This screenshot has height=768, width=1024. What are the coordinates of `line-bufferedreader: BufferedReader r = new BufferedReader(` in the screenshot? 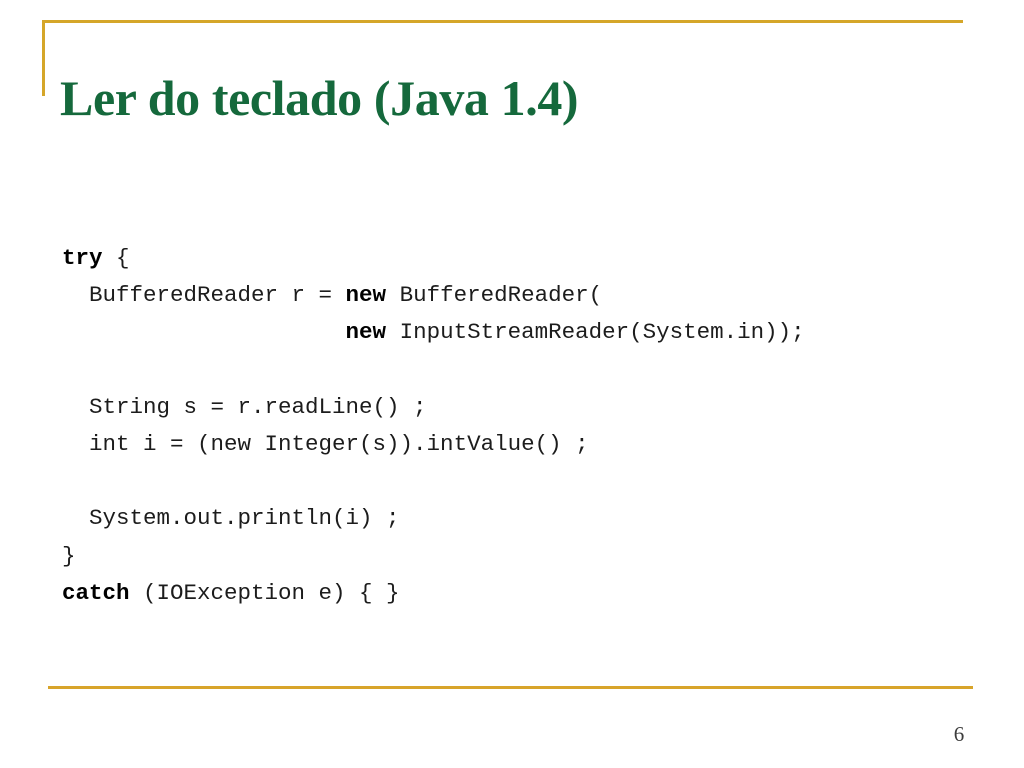 It's located at (433, 295).